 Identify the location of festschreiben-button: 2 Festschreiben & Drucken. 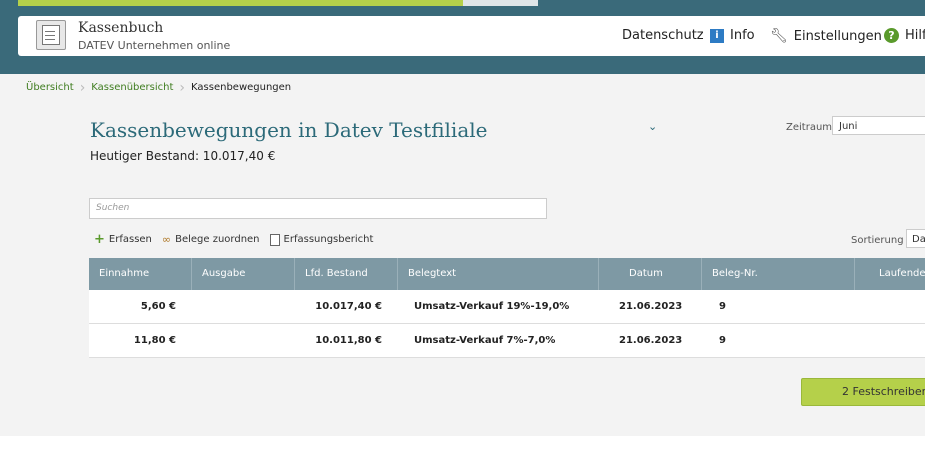
(863, 392).